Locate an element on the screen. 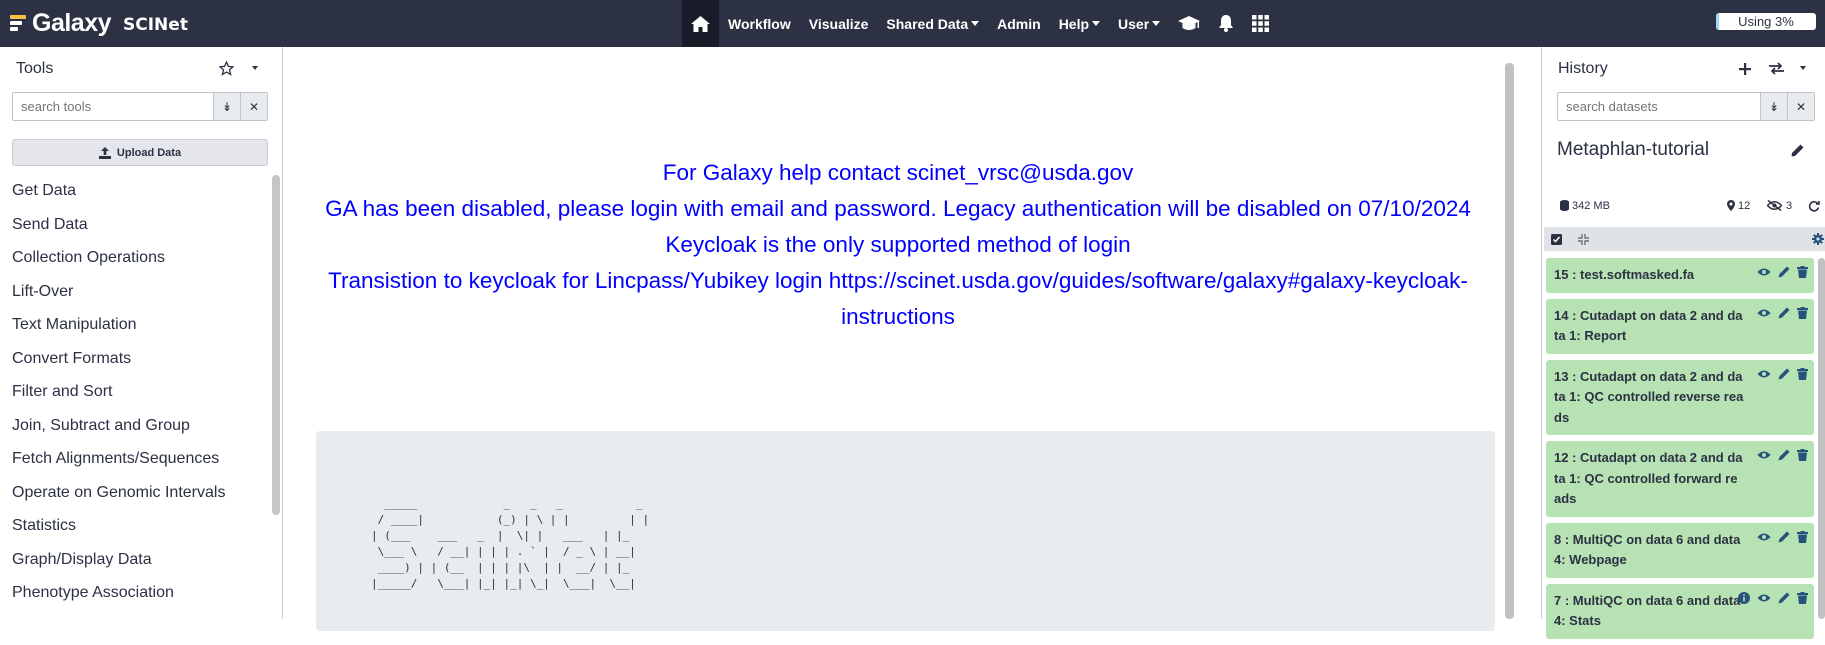  quota-meter: Using 3% is located at coordinates (1766, 21).